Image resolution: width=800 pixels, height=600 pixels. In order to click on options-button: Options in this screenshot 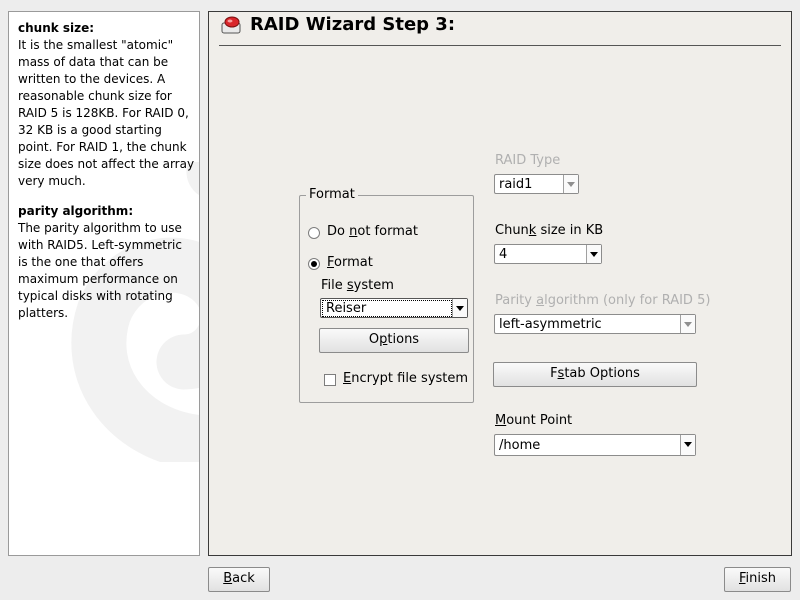, I will do `click(394, 340)`.